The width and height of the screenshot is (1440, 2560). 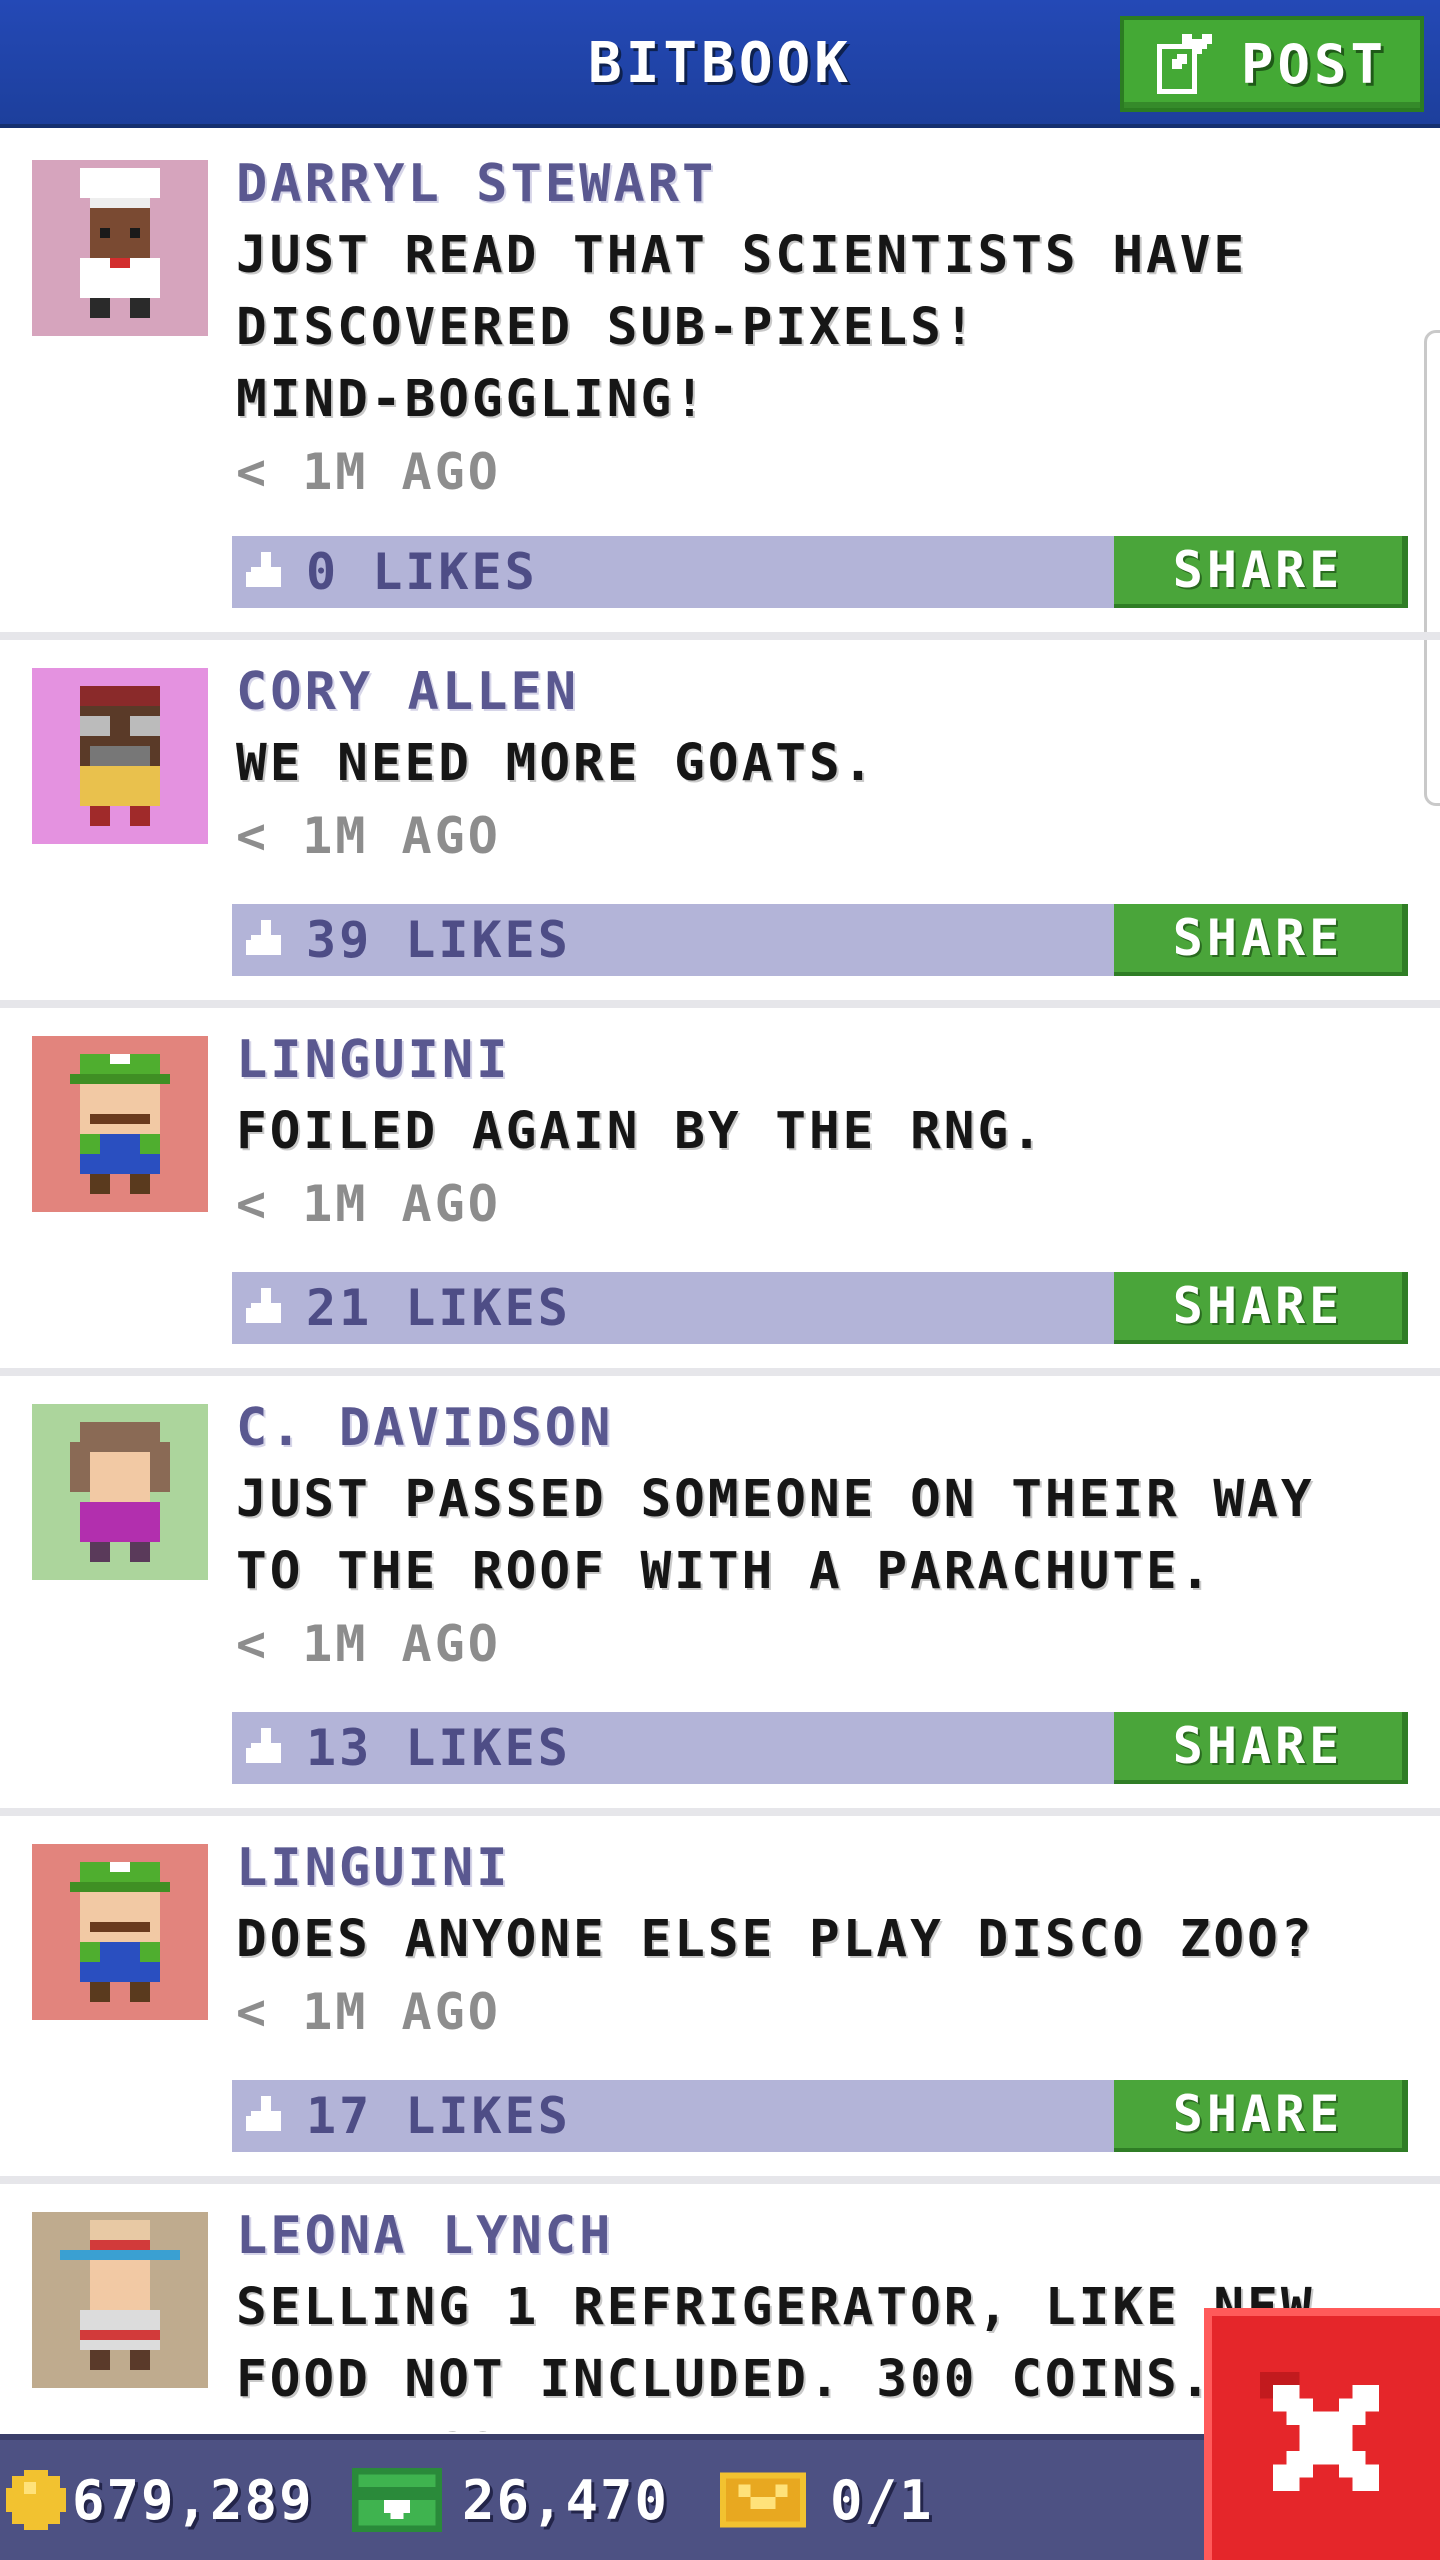 I want to click on coin-icon, so click(x=36, y=2500).